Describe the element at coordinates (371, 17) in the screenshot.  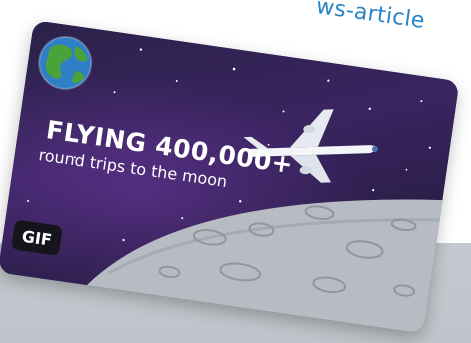
I see `url-fragment: ws-article` at that location.